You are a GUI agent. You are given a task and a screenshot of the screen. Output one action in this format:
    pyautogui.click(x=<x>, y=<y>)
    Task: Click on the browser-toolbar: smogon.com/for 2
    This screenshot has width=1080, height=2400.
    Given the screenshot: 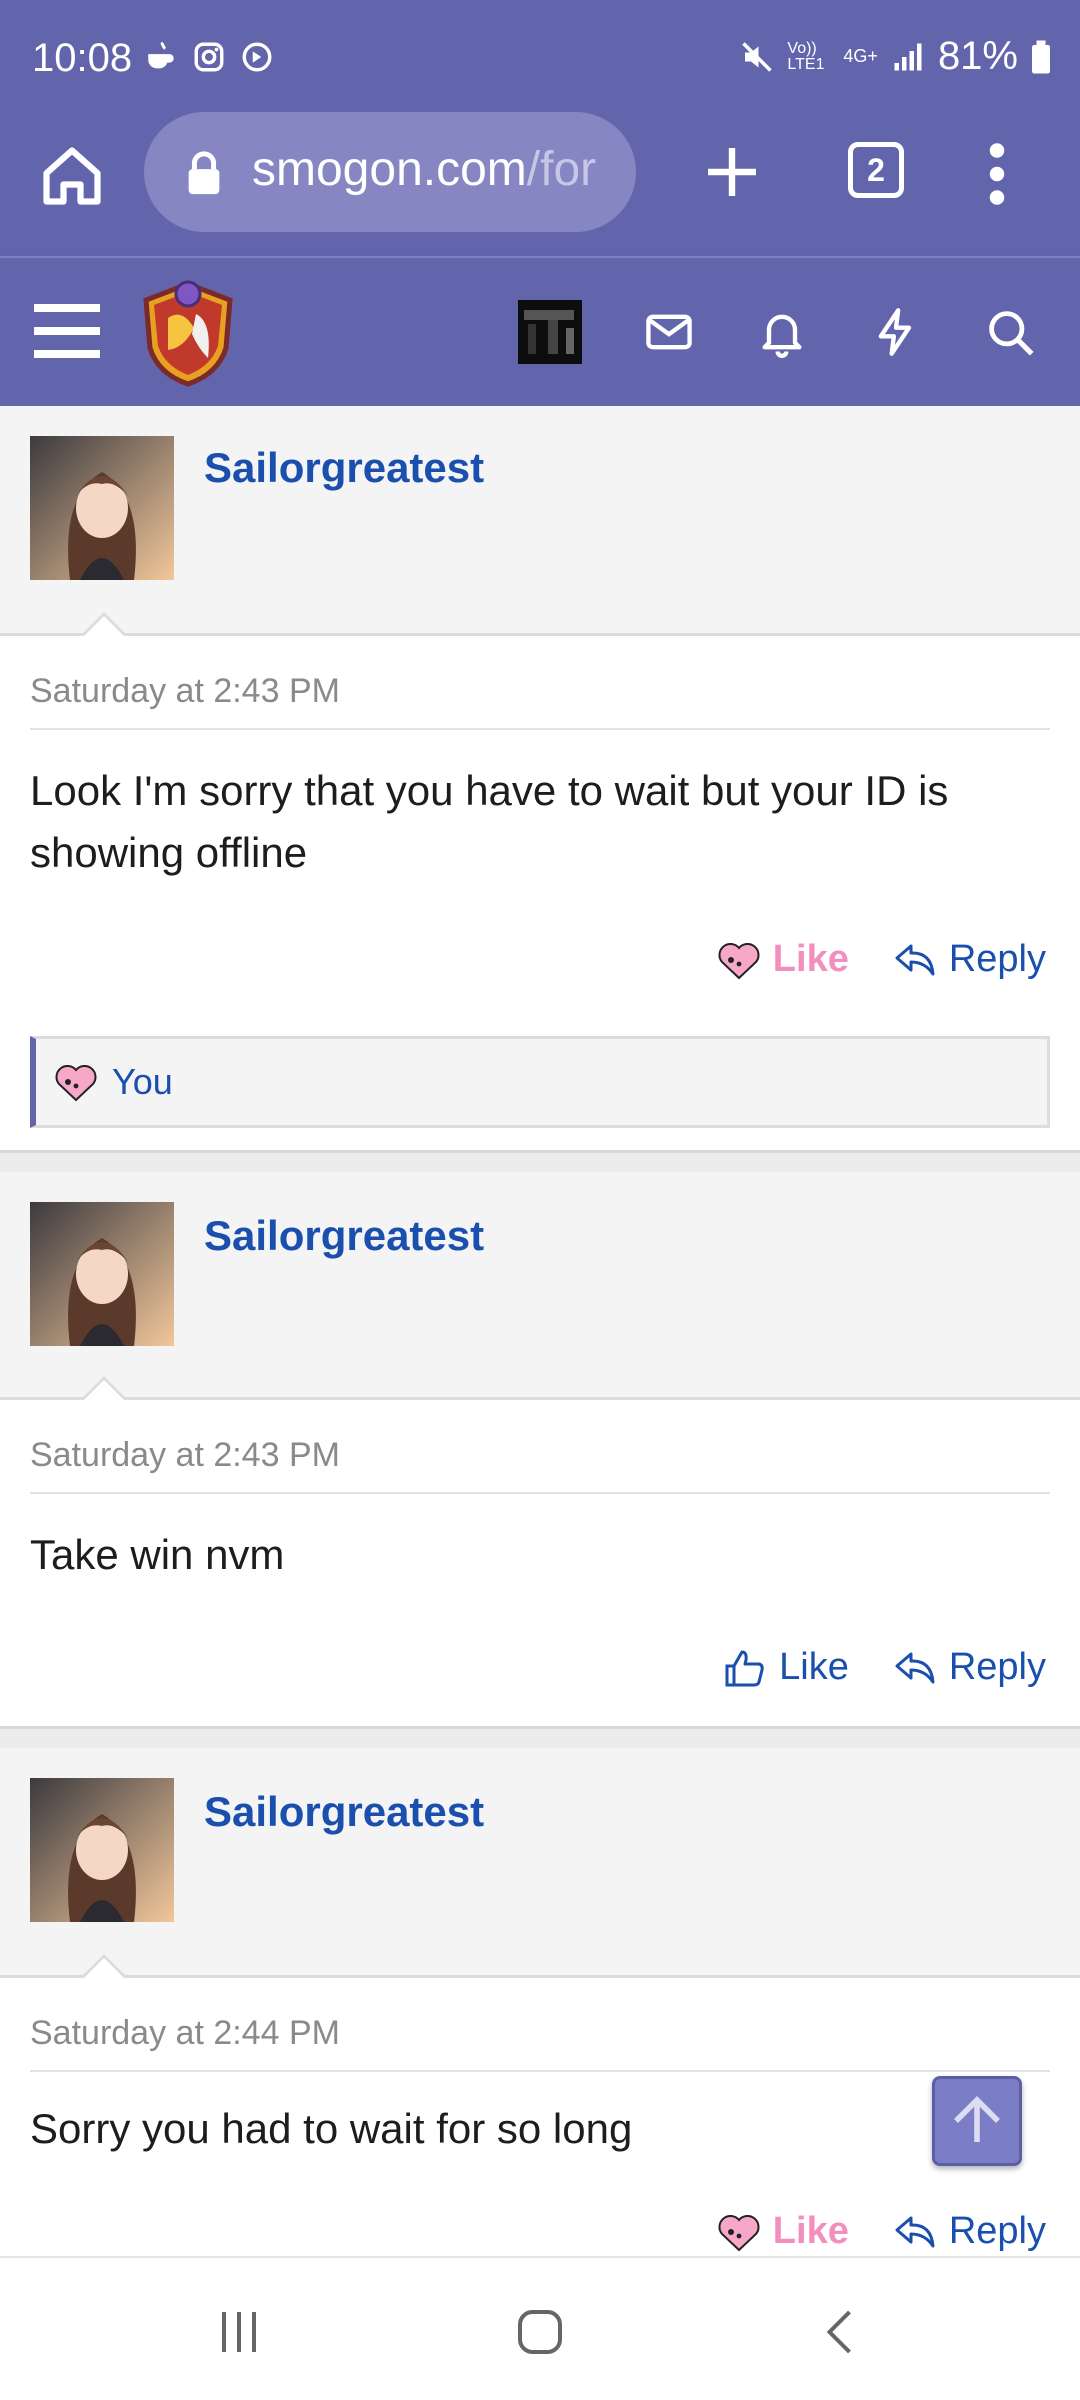 What is the action you would take?
    pyautogui.click(x=540, y=184)
    